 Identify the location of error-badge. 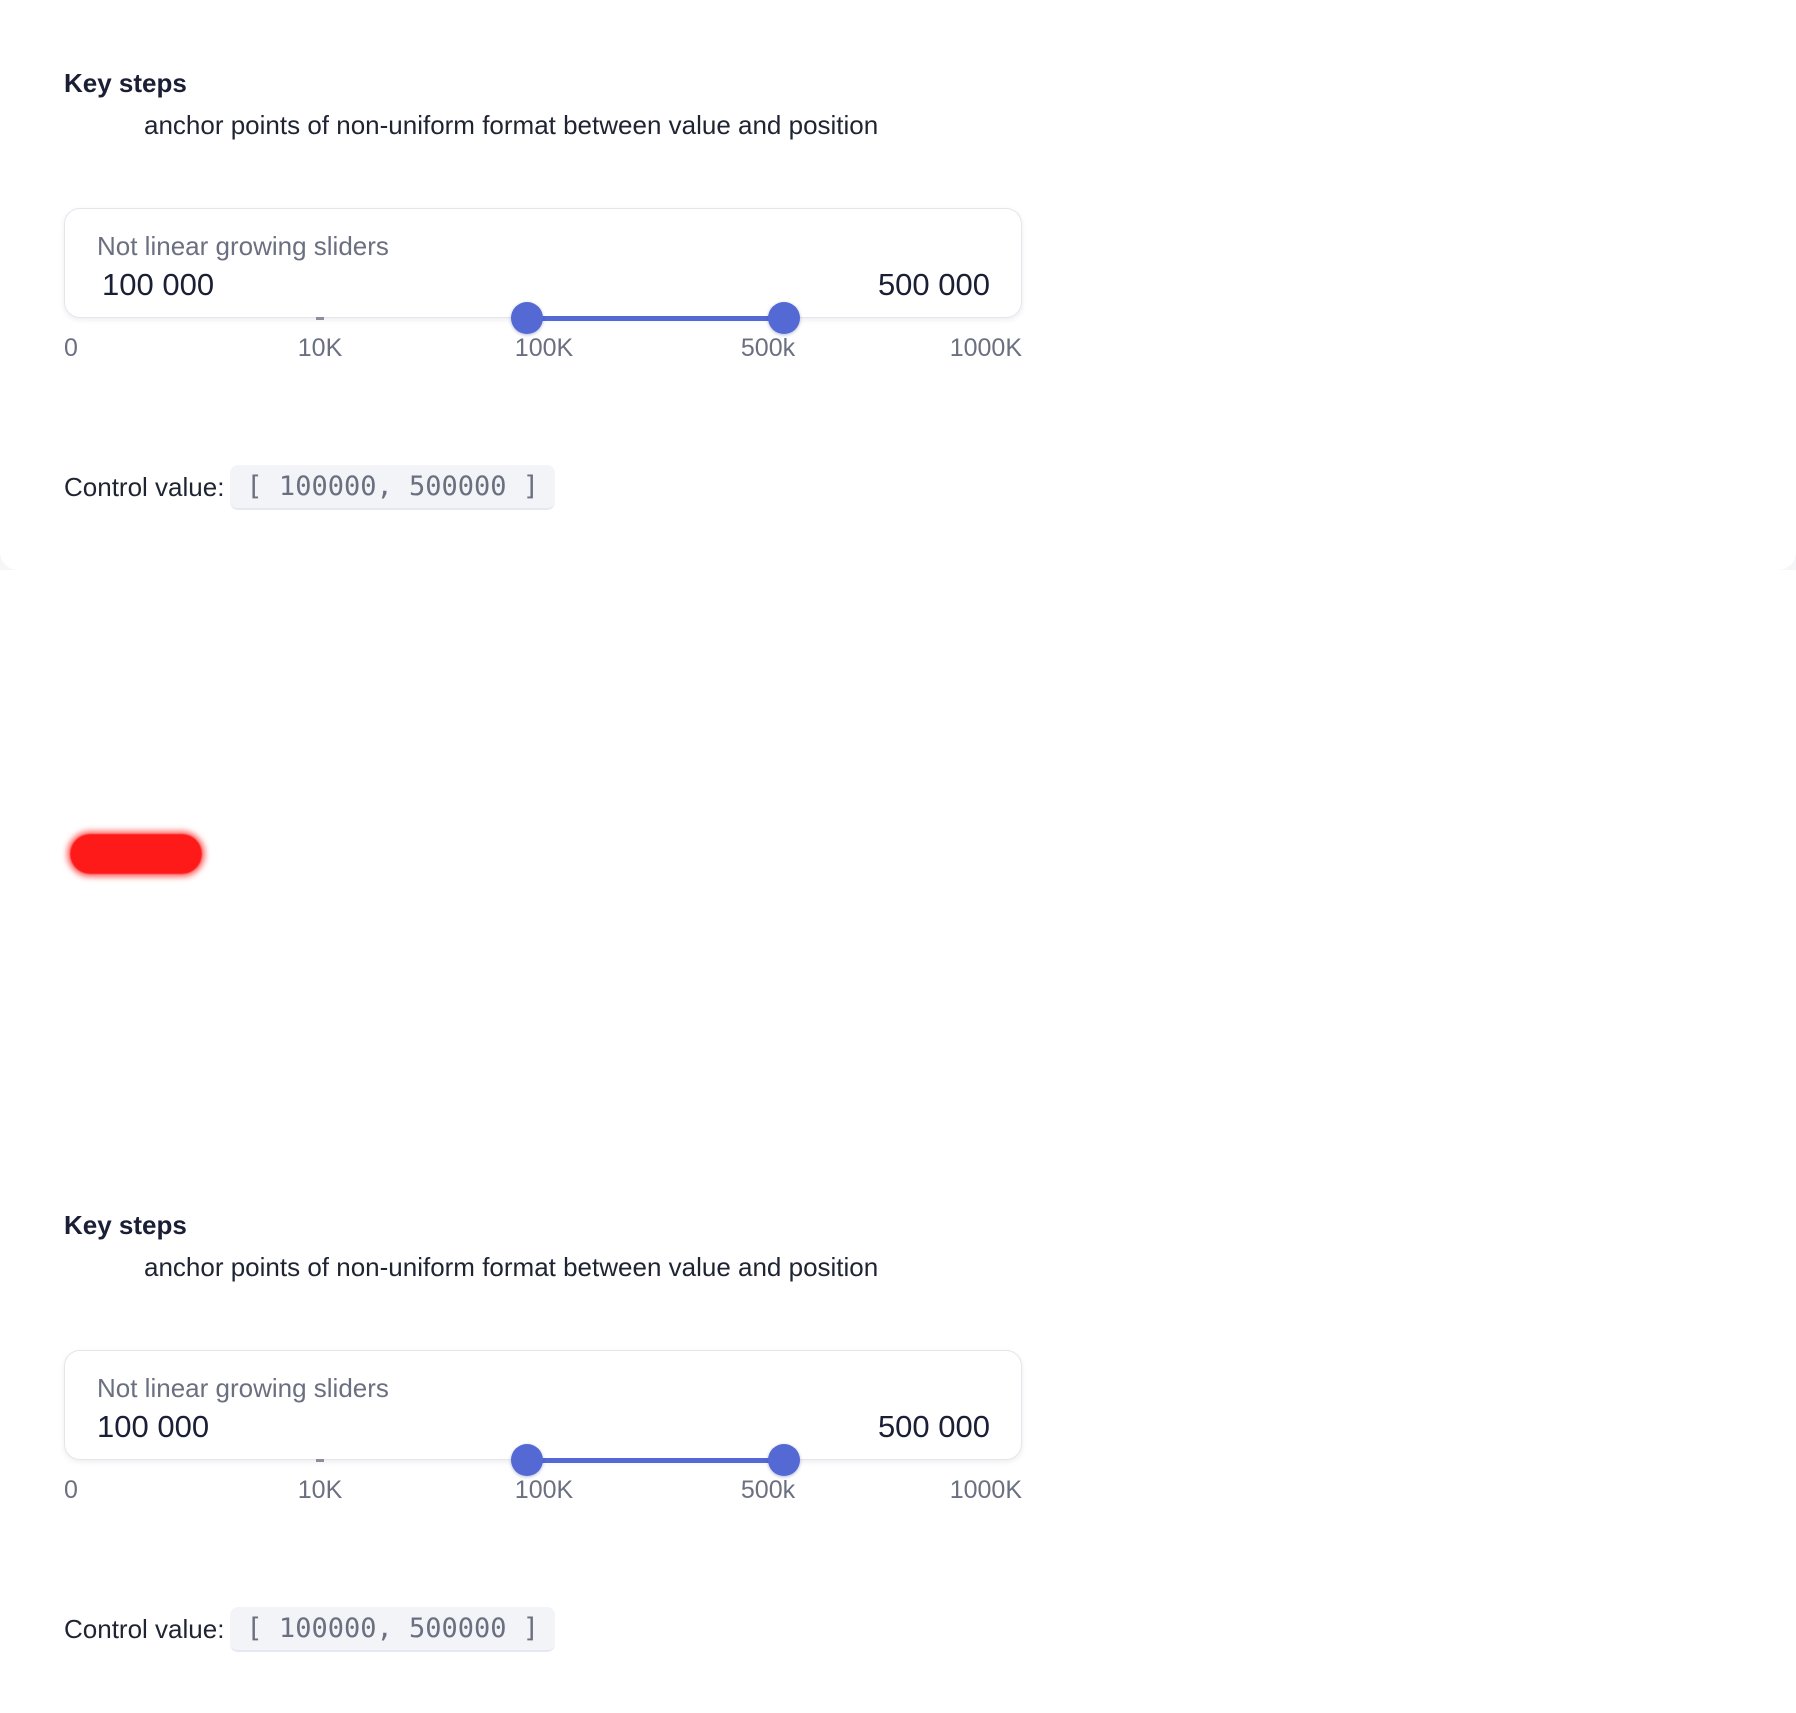
(136, 854).